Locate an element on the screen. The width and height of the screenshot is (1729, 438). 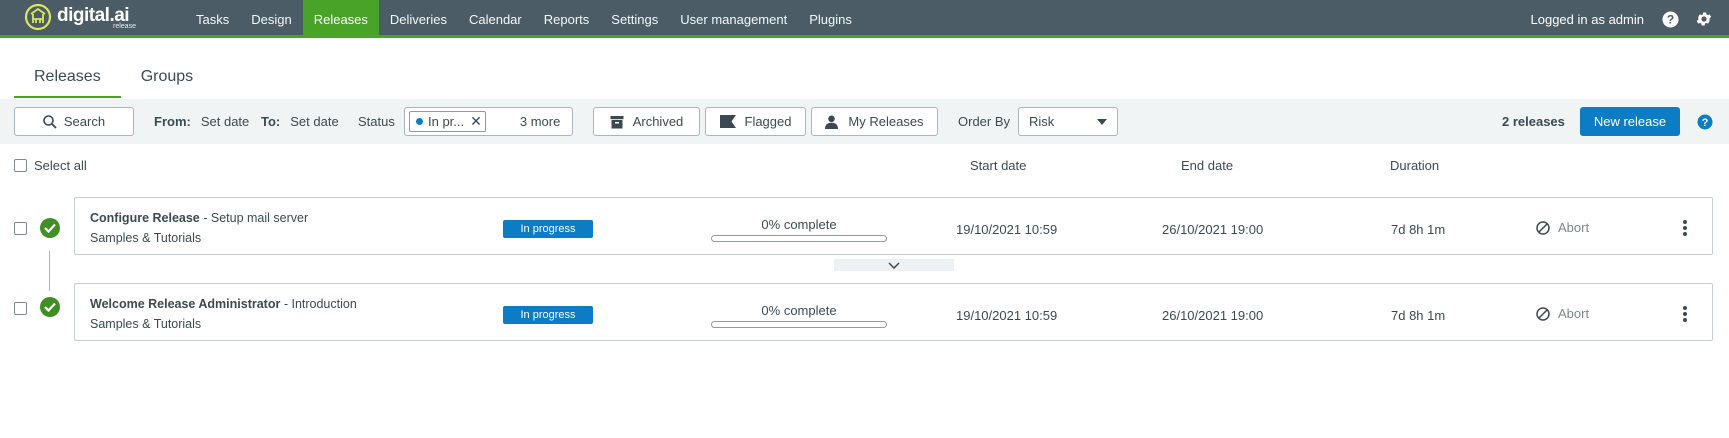
to-label: To: is located at coordinates (271, 121).